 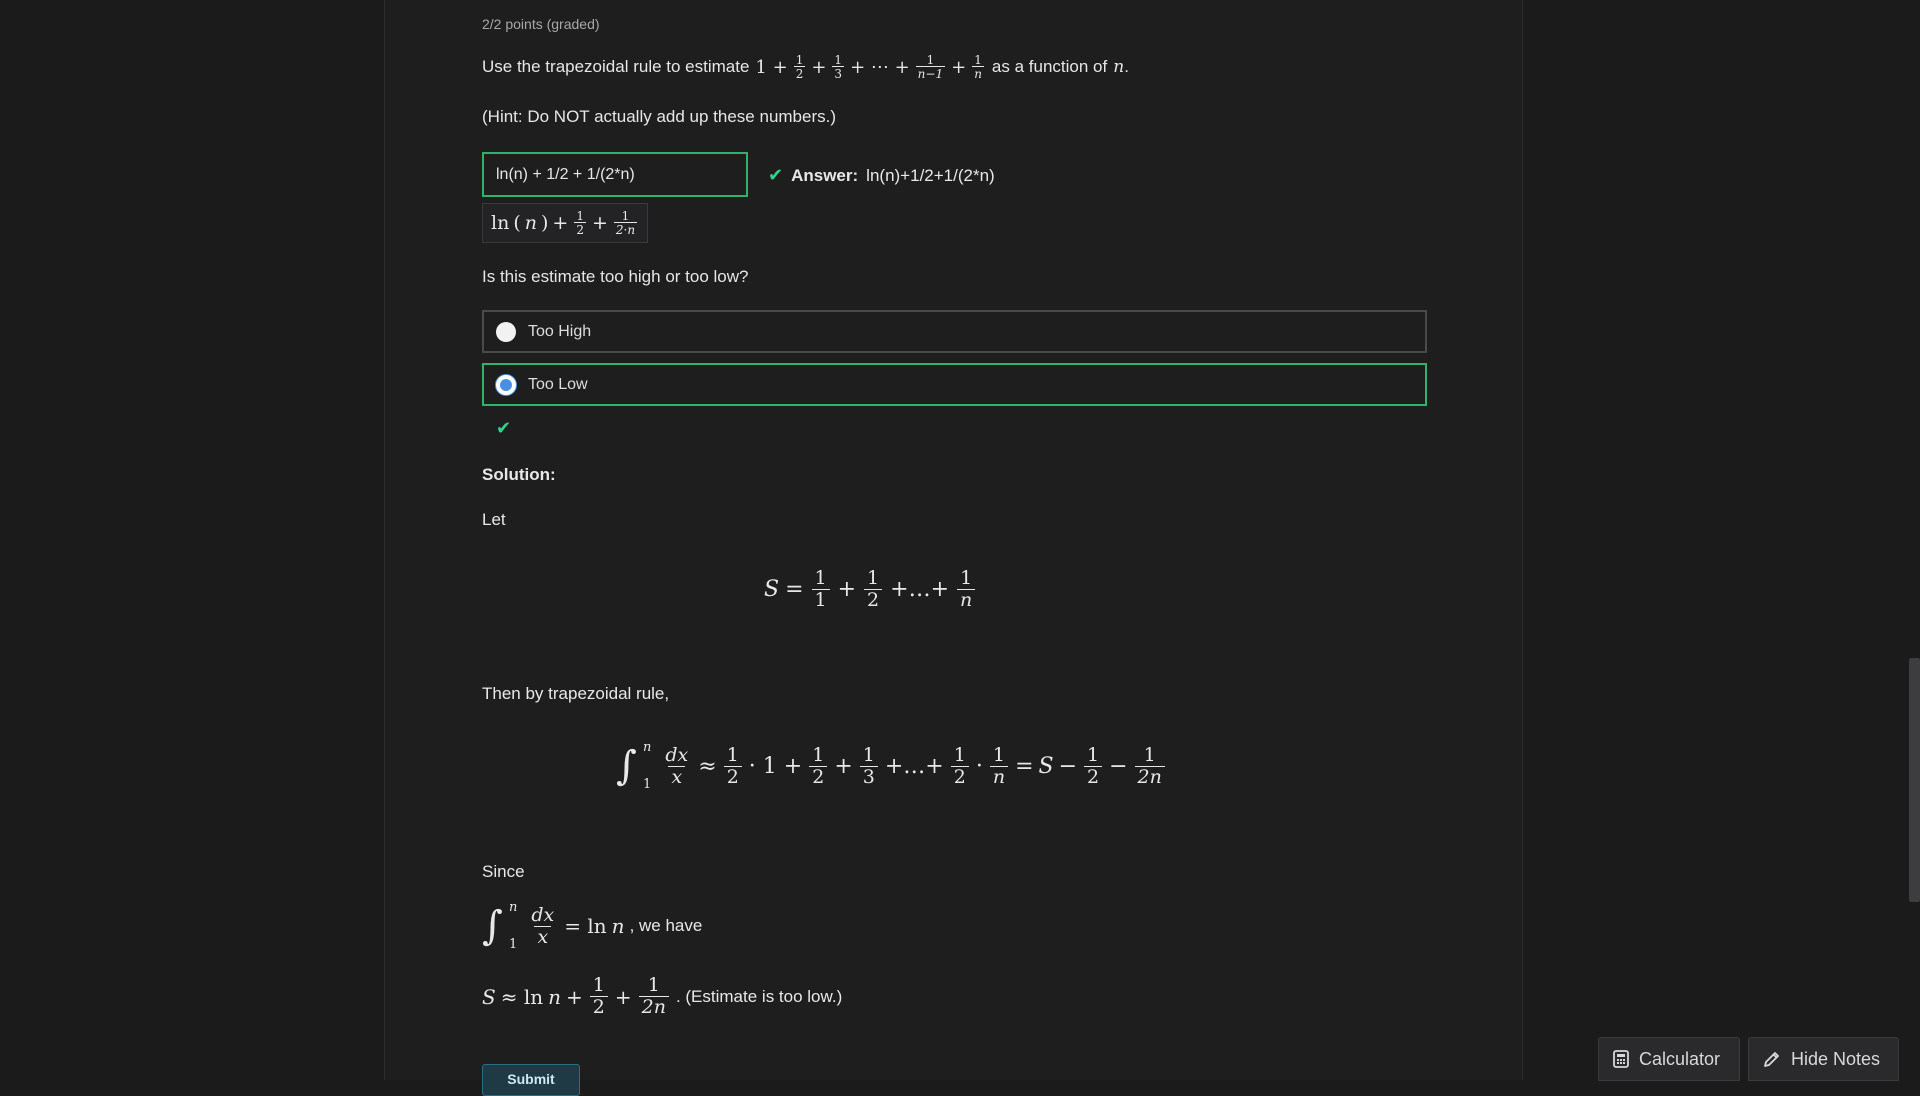 I want to click on scrollbar, so click(x=1914, y=540).